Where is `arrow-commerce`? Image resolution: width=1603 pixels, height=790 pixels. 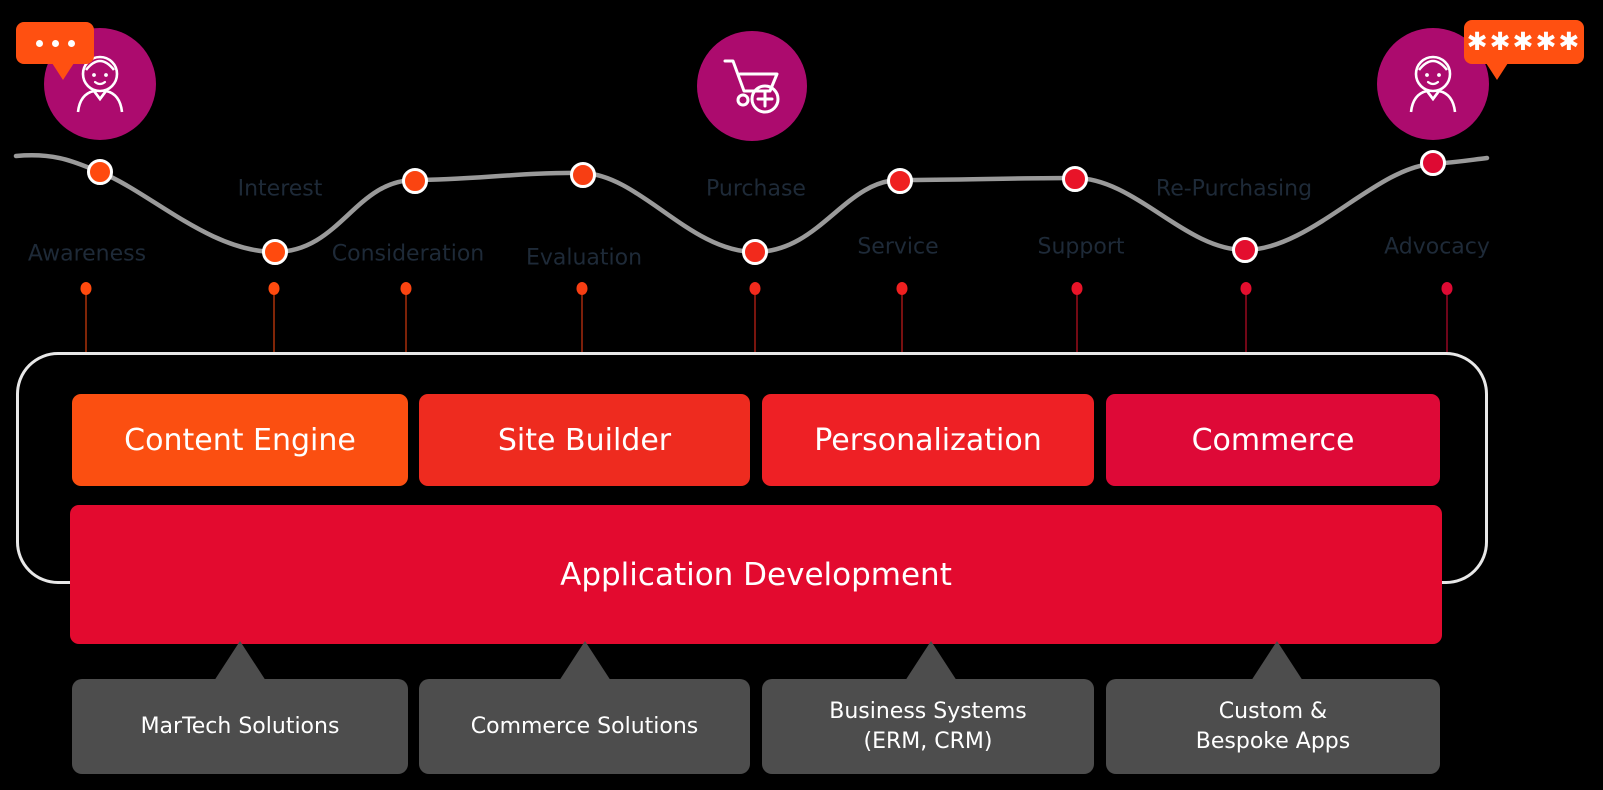 arrow-commerce is located at coordinates (585, 661).